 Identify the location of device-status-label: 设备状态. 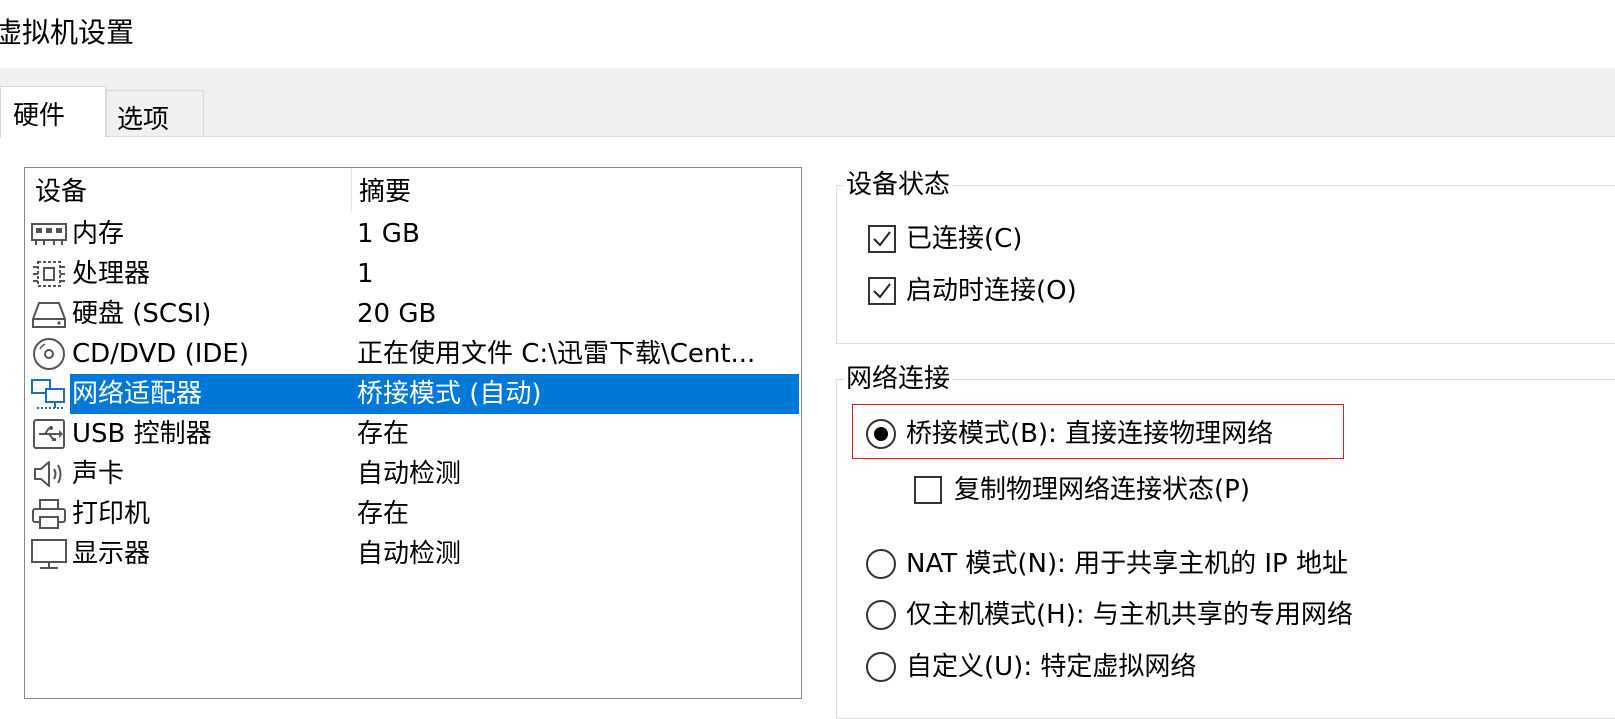
(898, 185).